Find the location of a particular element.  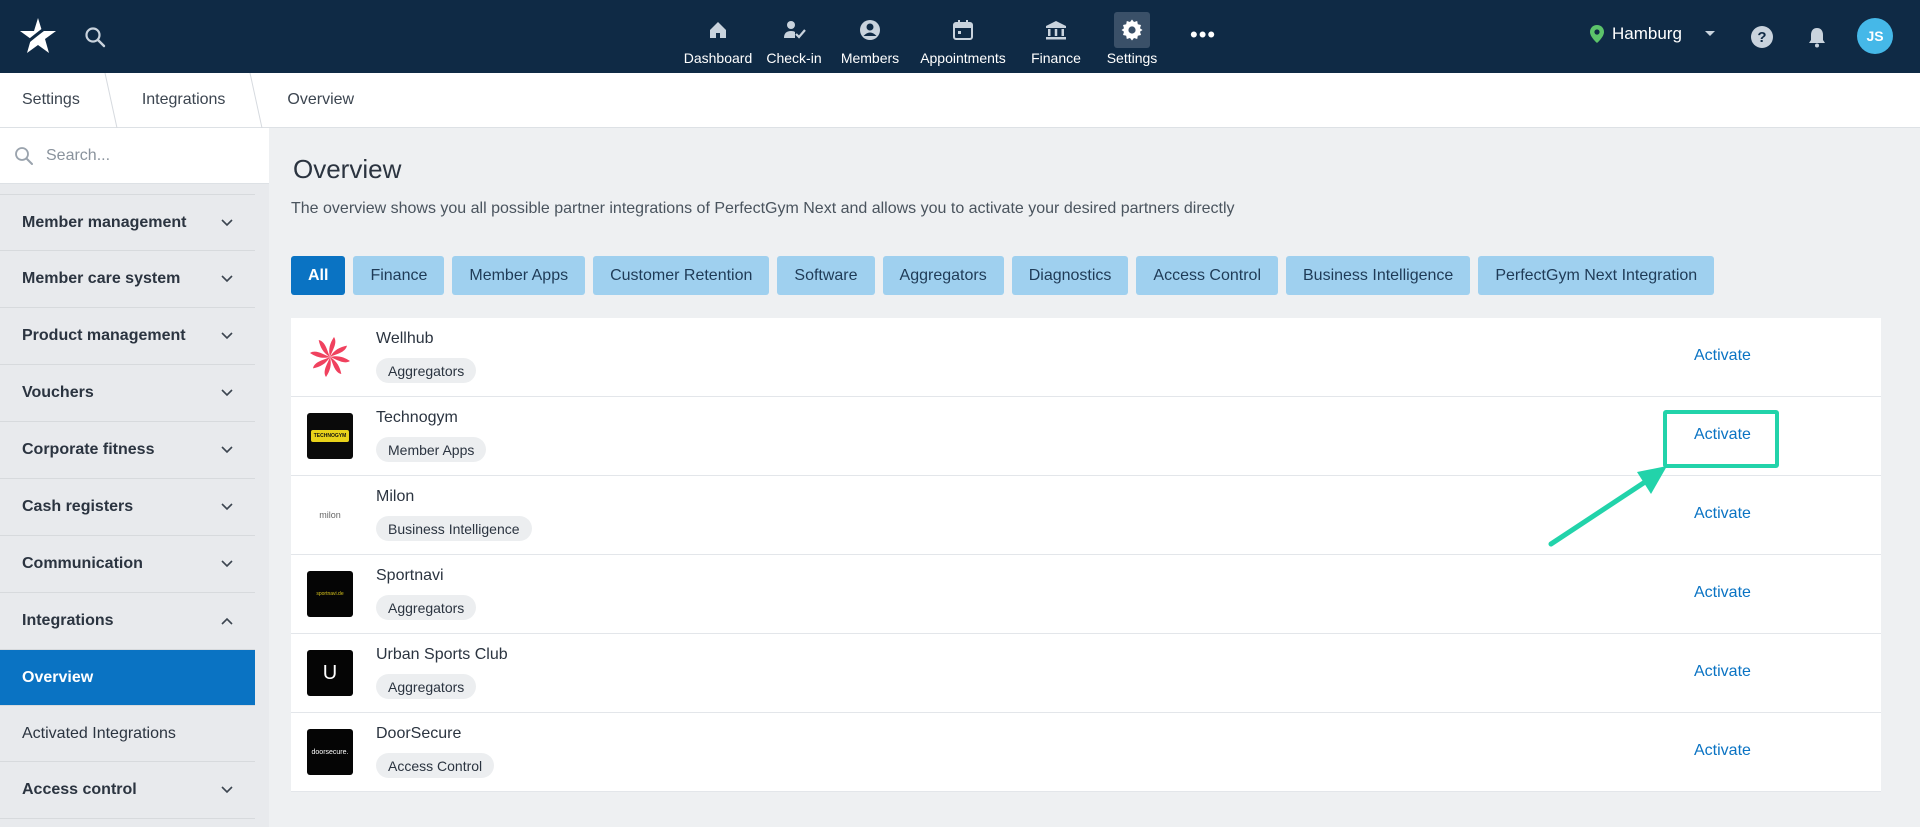

integration-category-badge: Aggregators is located at coordinates (426, 607).